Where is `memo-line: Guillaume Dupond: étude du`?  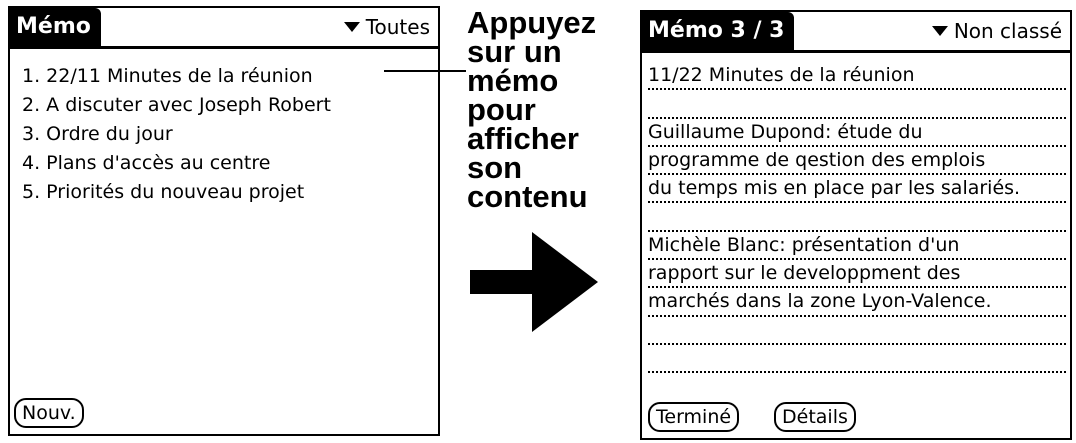 memo-line: Guillaume Dupond: étude du is located at coordinates (857, 133).